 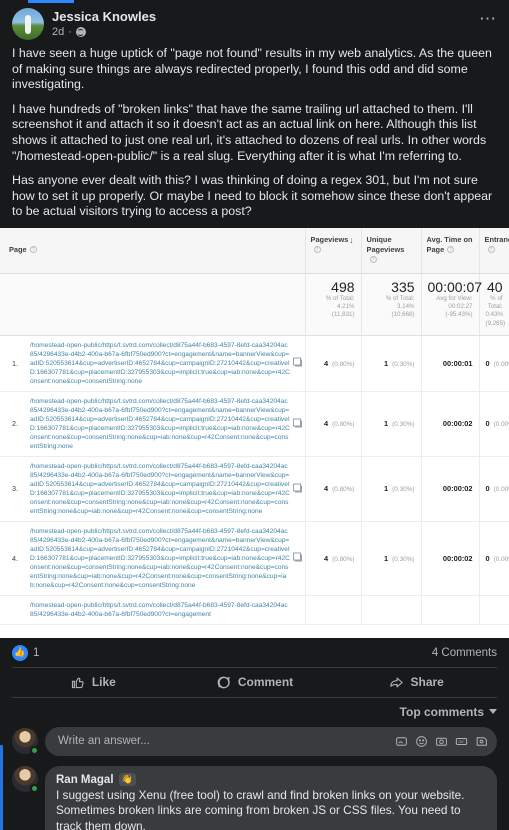 What do you see at coordinates (421, 741) in the screenshot?
I see `emoji-icon` at bounding box center [421, 741].